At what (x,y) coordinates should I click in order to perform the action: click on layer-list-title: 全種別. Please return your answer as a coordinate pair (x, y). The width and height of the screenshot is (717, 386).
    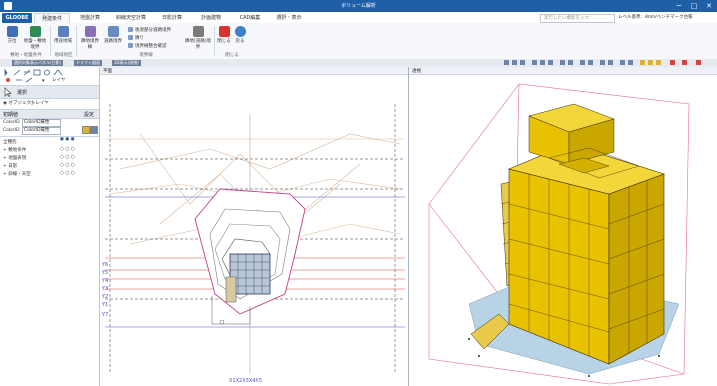
    Looking at the image, I should click on (10, 142).